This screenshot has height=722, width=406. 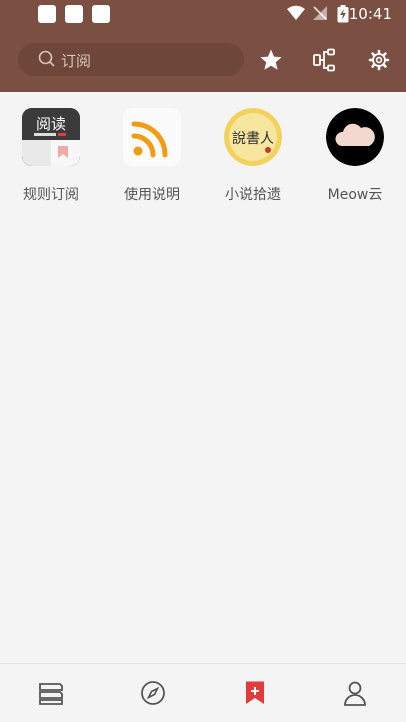 I want to click on signal-icon, so click(x=320, y=13).